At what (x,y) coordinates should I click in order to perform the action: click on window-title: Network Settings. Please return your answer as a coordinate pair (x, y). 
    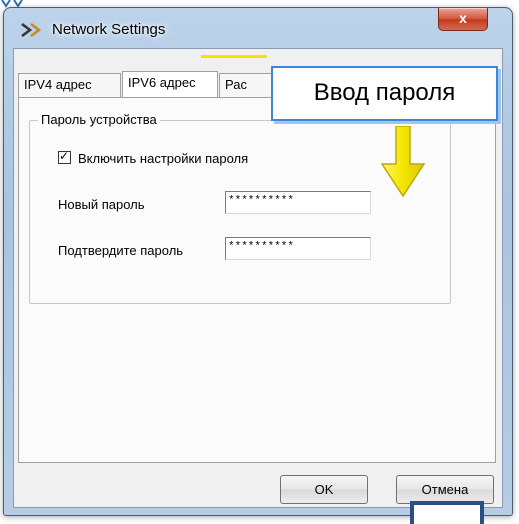
    Looking at the image, I should click on (109, 29).